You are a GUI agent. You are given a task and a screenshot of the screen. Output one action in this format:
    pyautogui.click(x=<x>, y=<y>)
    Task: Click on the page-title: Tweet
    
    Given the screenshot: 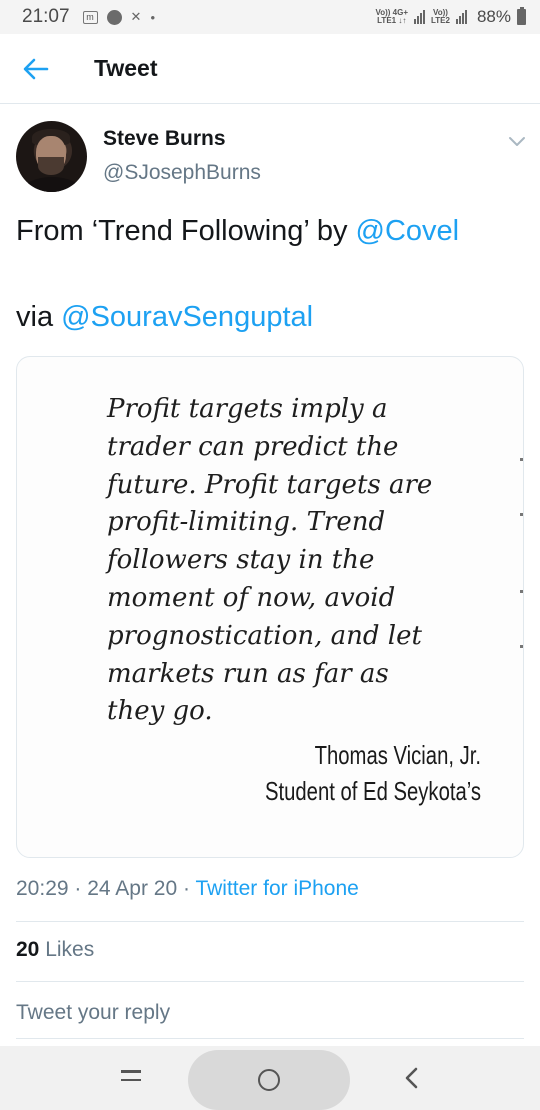 What is the action you would take?
    pyautogui.click(x=126, y=68)
    